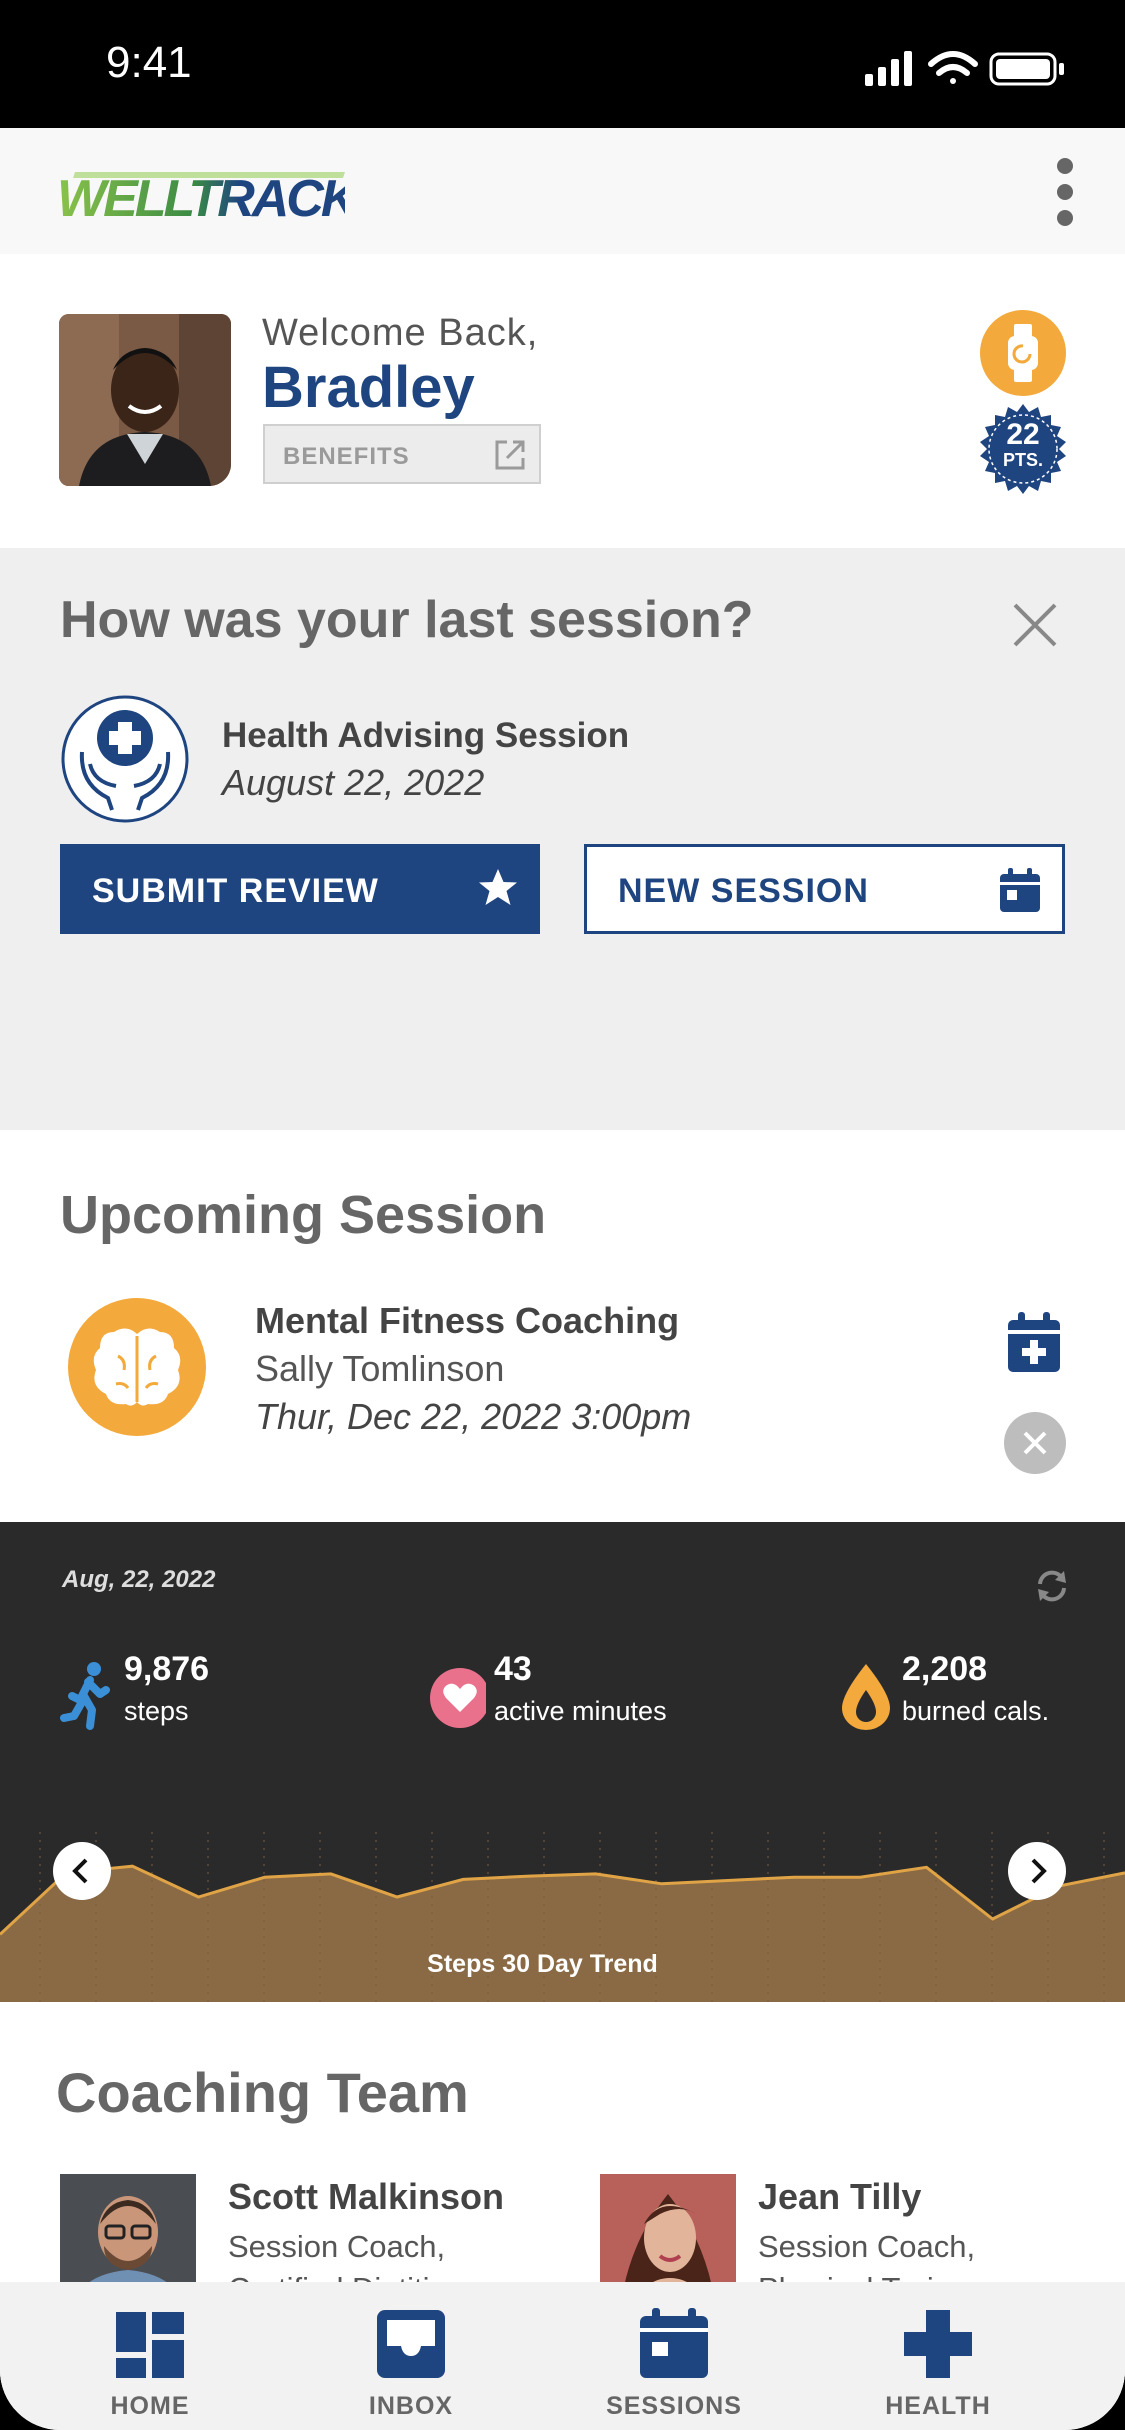 This screenshot has width=1125, height=2430. What do you see at coordinates (303, 1215) in the screenshot?
I see `upcoming-session-title: Upcoming Session` at bounding box center [303, 1215].